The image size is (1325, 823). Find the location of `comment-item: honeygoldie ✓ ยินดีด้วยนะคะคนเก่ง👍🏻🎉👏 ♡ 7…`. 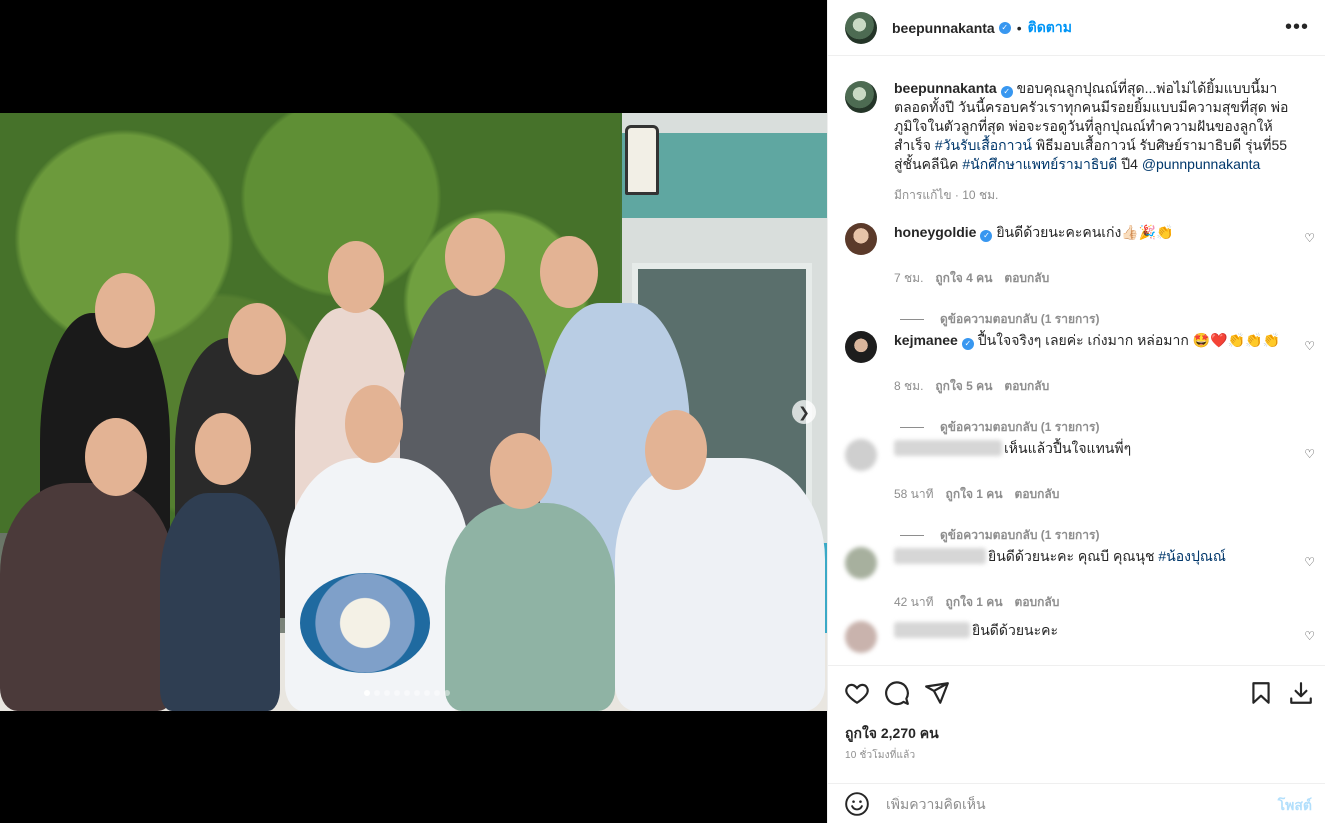

comment-item: honeygoldie ✓ ยินดีด้วยนะคะคนเก่ง👍🏻🎉👏 ♡ 7… is located at coordinates (1080, 276).